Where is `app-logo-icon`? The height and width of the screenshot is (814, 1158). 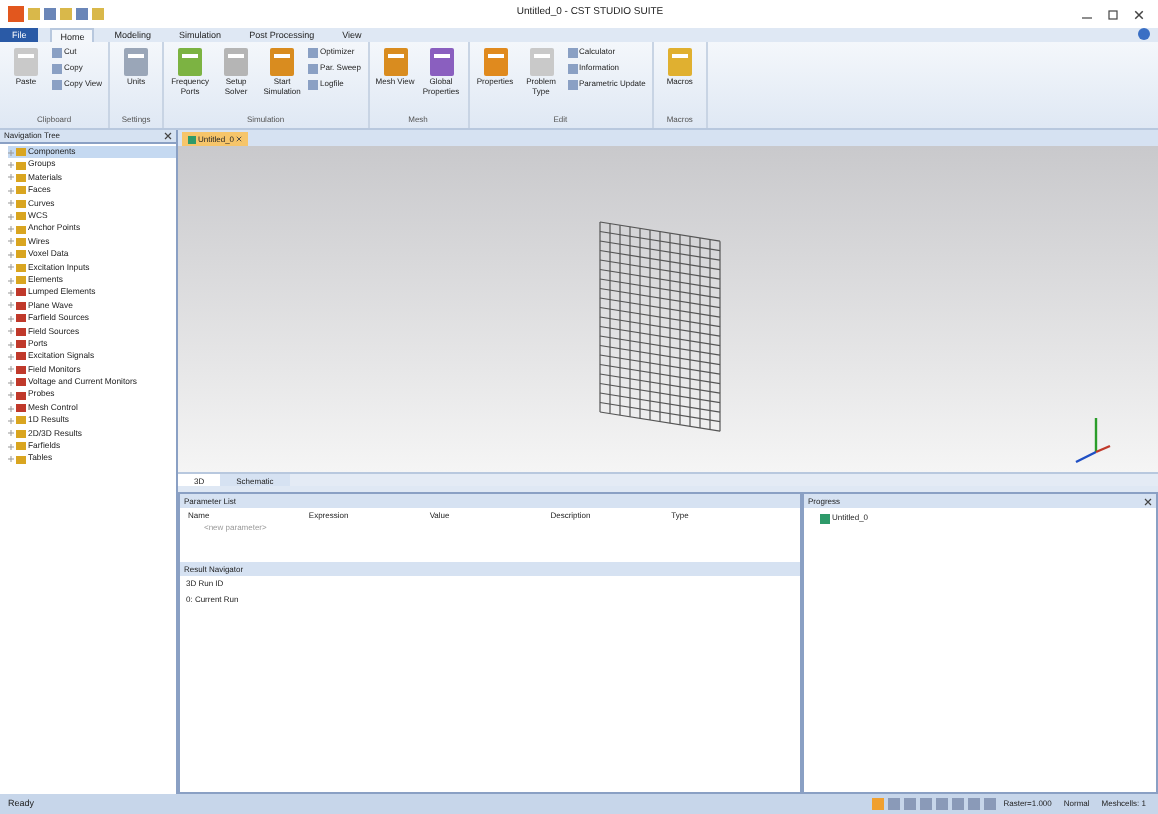
app-logo-icon is located at coordinates (16, 14).